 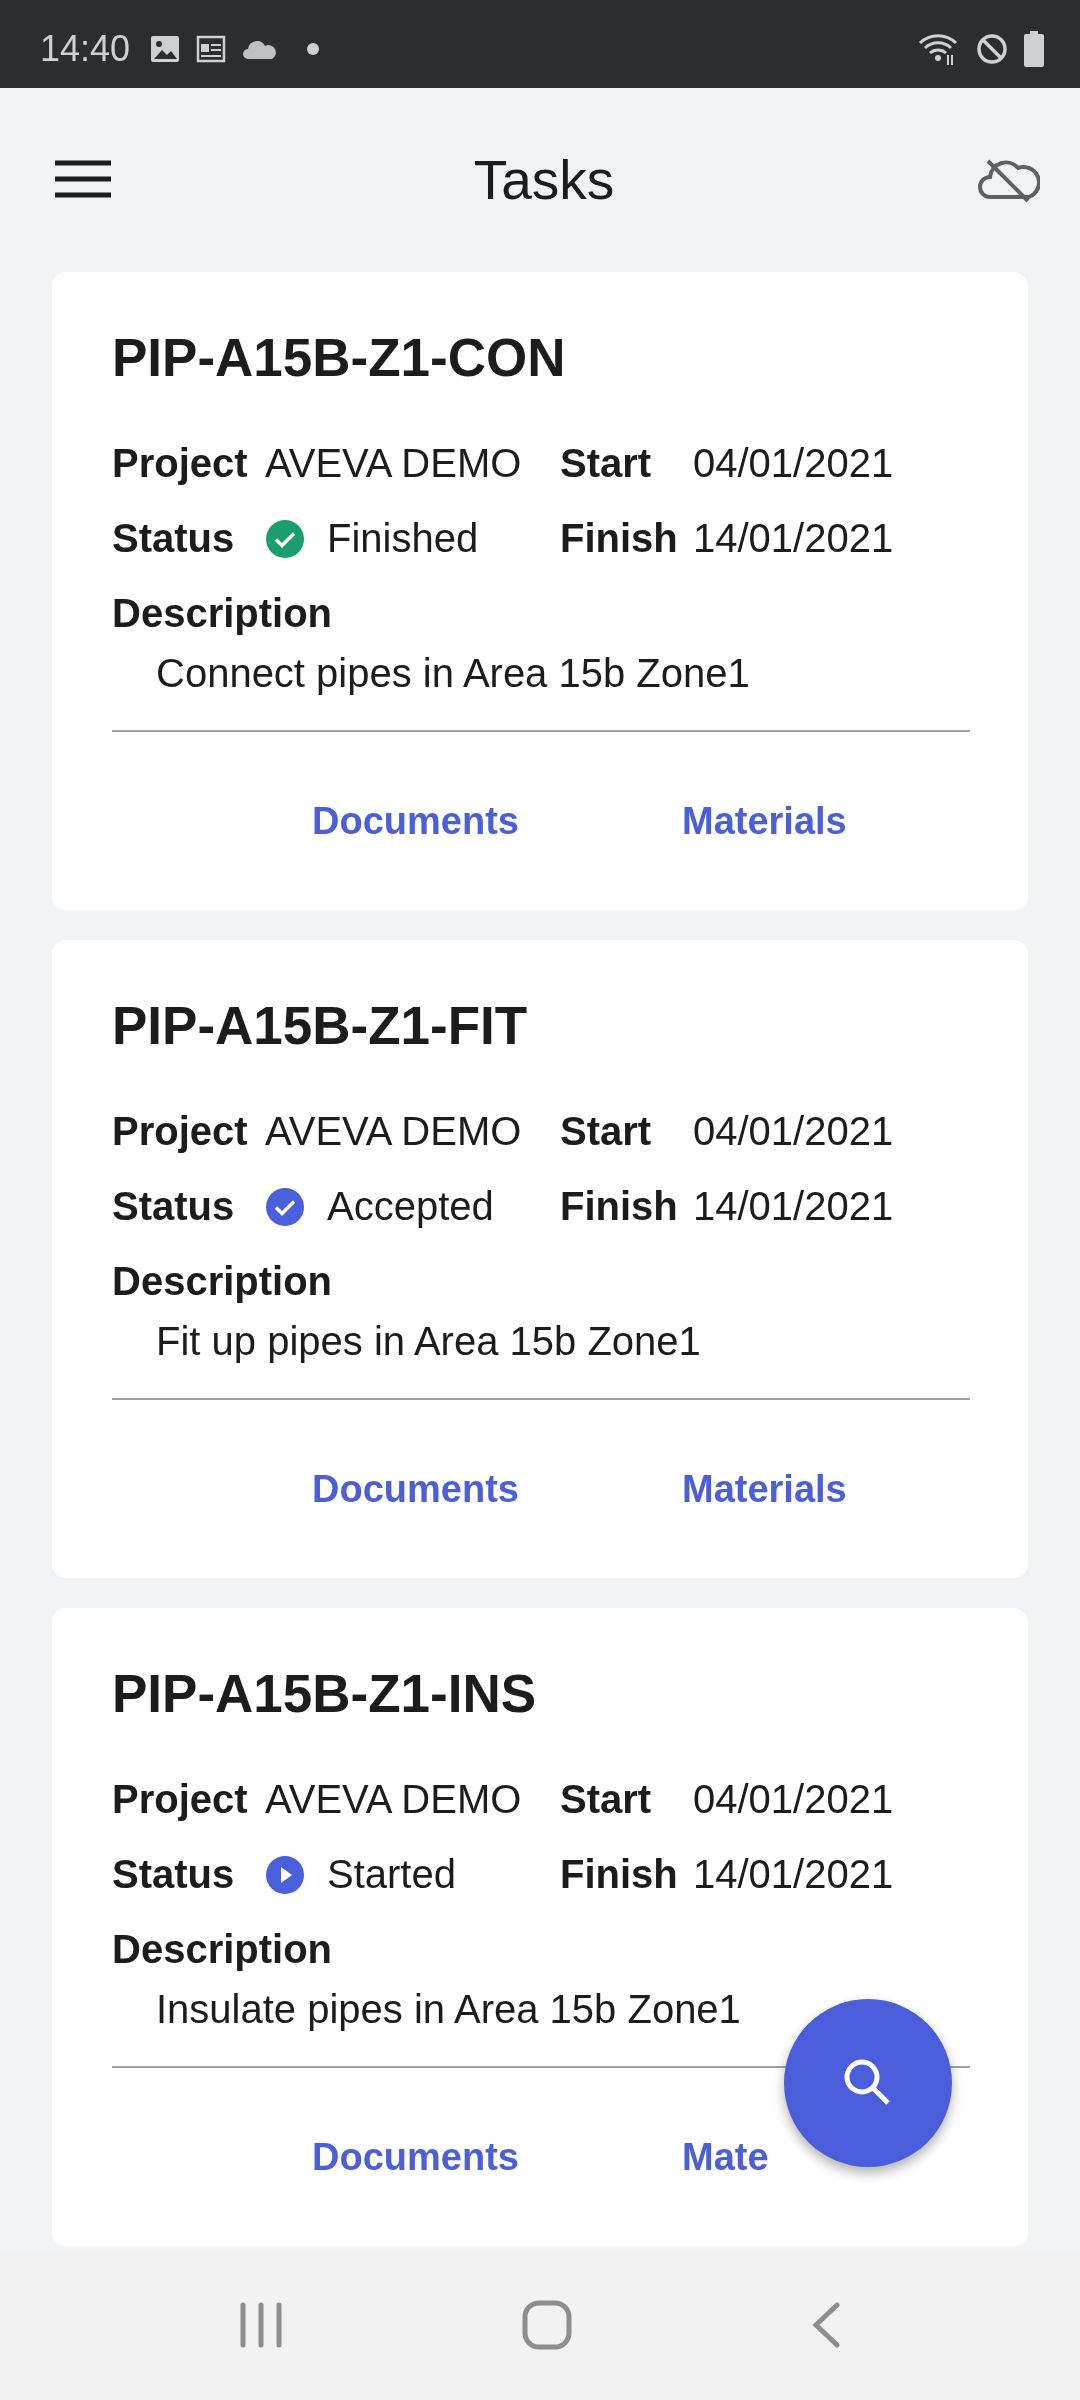 What do you see at coordinates (547, 2325) in the screenshot?
I see `home-icon` at bounding box center [547, 2325].